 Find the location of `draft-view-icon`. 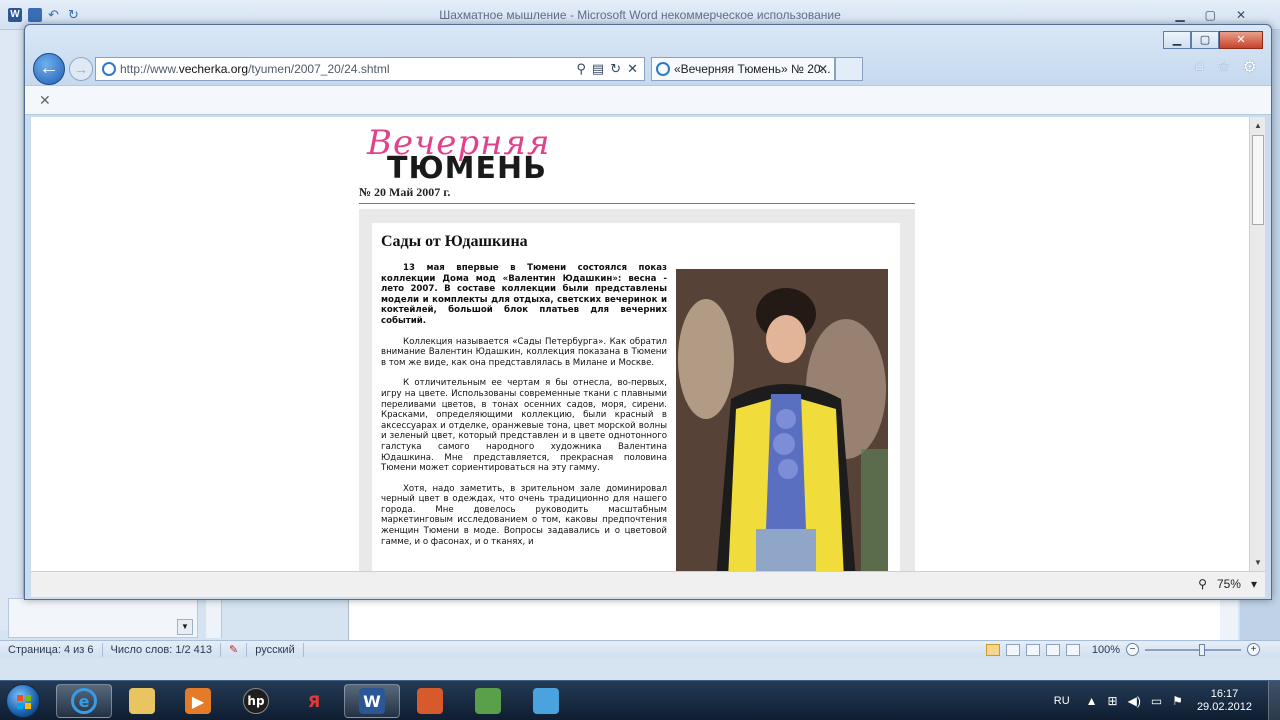

draft-view-icon is located at coordinates (1072, 649).